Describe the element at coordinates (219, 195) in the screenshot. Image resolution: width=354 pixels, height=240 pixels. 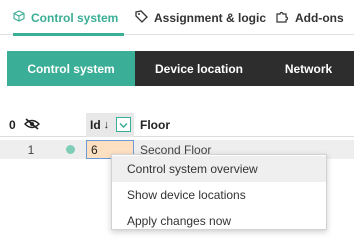
I see `menu-item-show-device-locations: Show device locations` at that location.